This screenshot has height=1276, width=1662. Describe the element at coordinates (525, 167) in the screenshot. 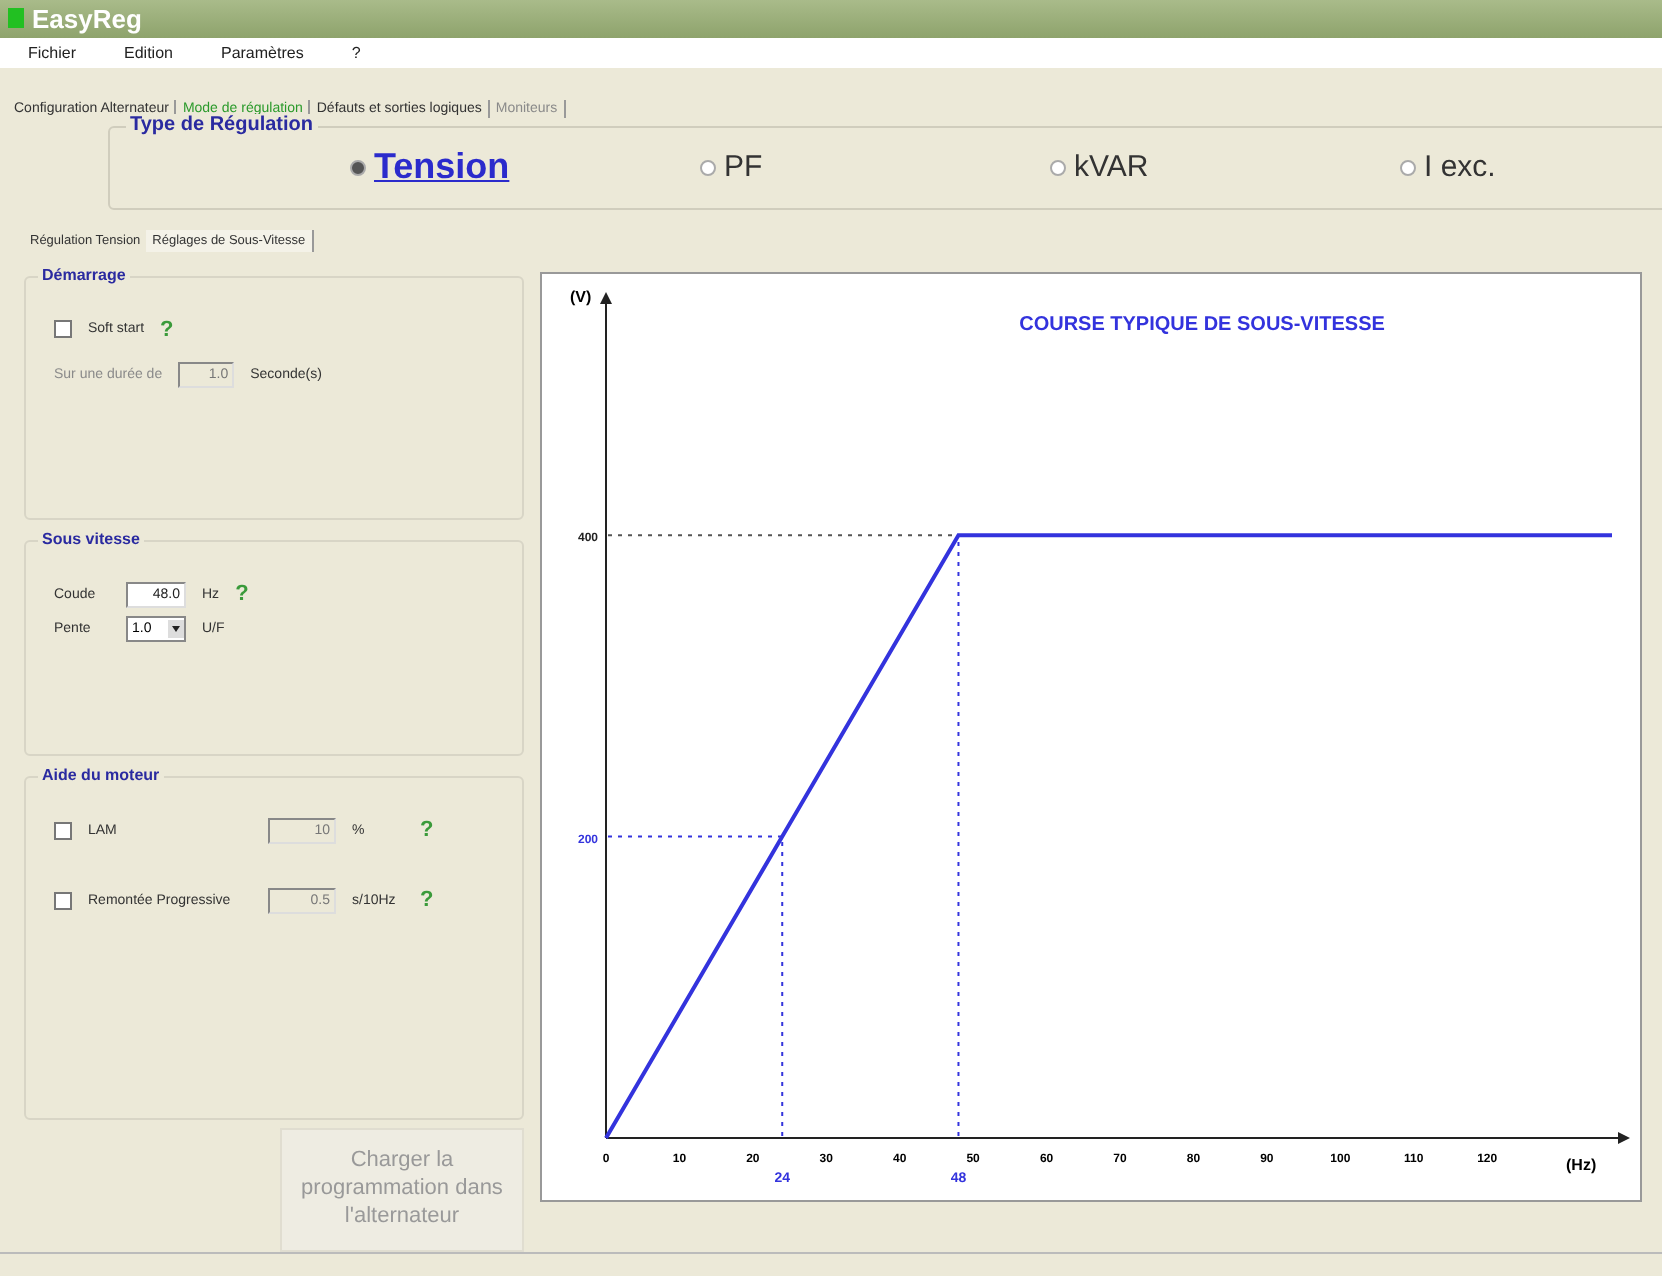

I see `radio-option: Tension` at that location.